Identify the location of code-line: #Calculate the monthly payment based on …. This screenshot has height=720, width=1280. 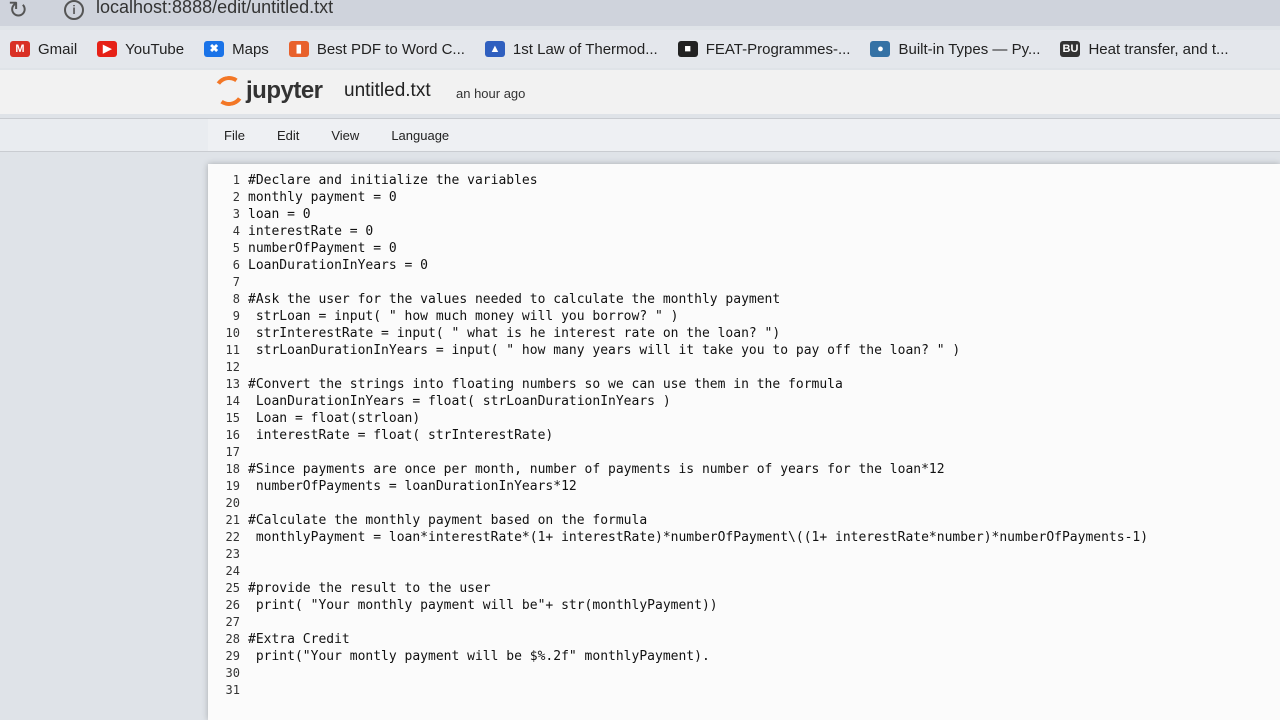
(759, 520).